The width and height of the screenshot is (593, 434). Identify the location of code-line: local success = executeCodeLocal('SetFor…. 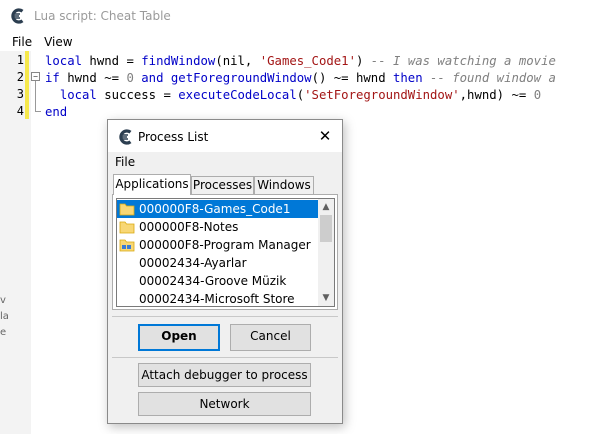
(293, 95).